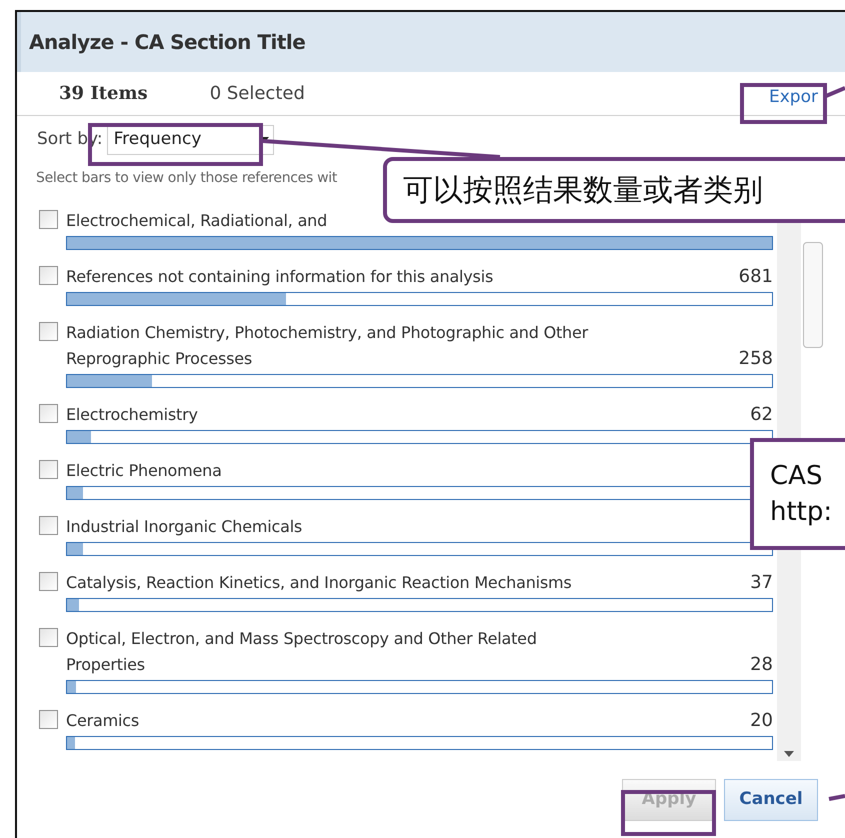 This screenshot has height=838, width=845. I want to click on hint-text: Select bars to view only those references wit, so click(187, 178).